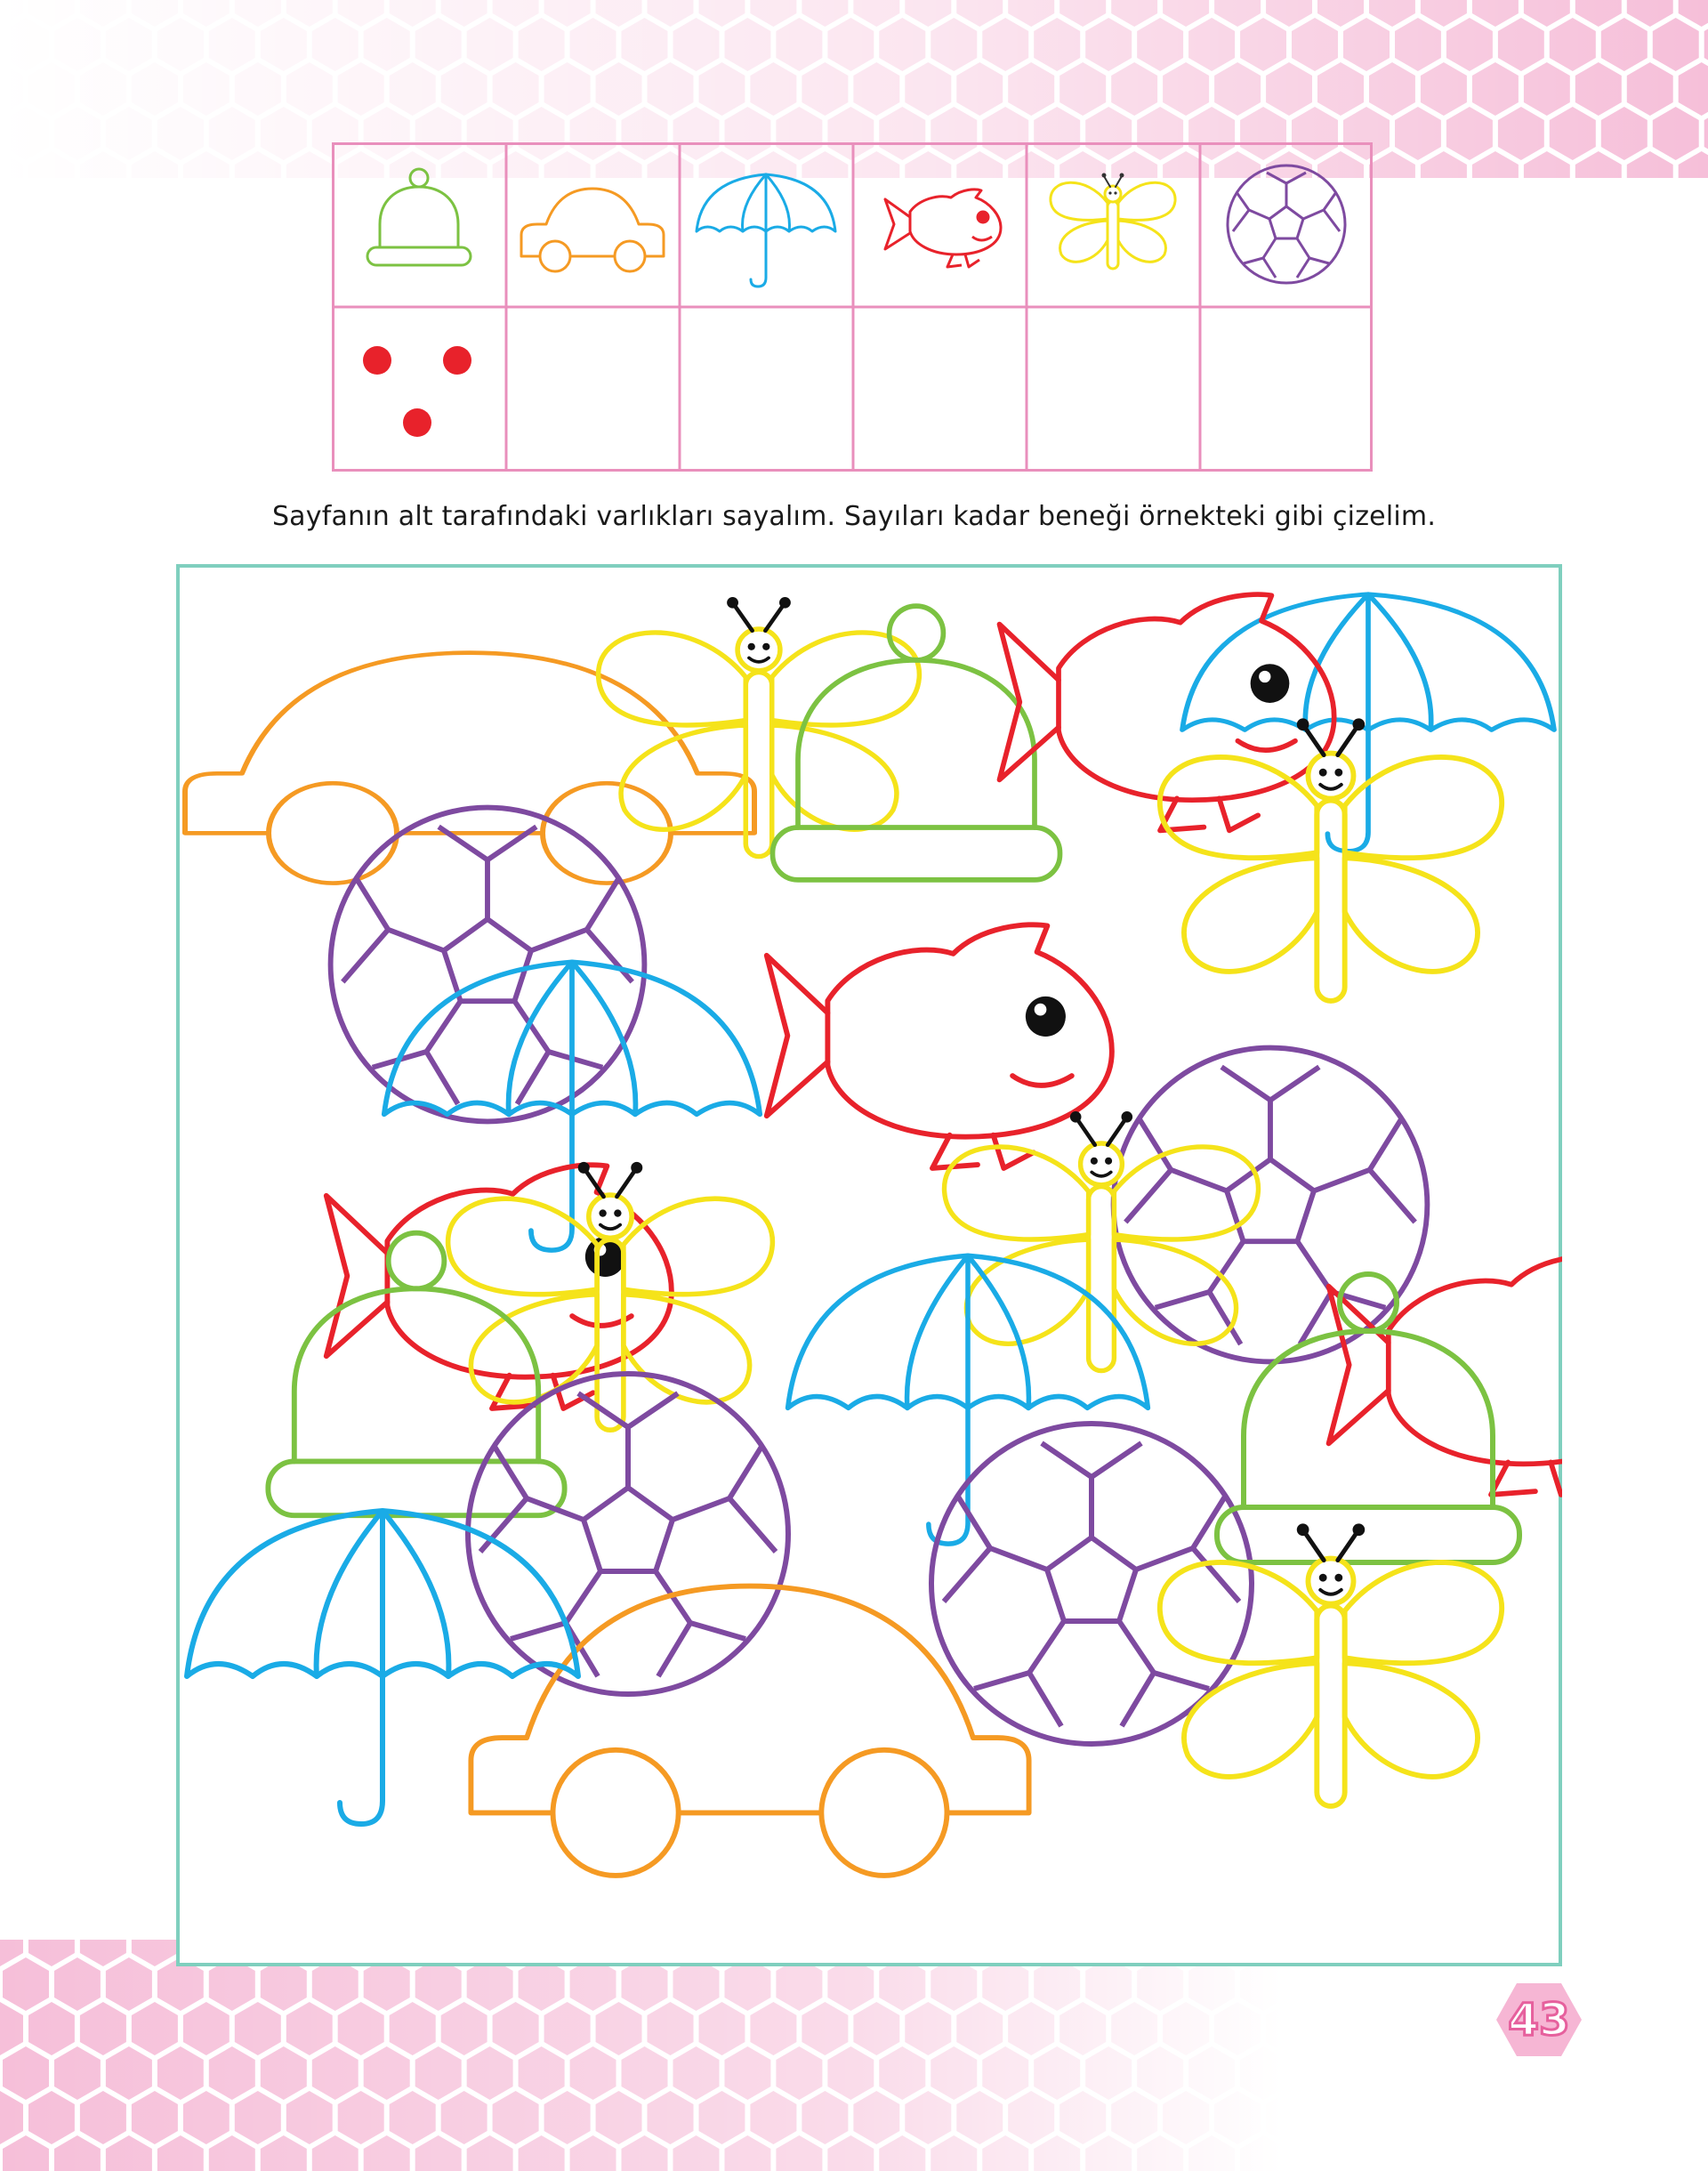 The width and height of the screenshot is (1708, 2171). Describe the element at coordinates (852, 307) in the screenshot. I see `counting-table` at that location.